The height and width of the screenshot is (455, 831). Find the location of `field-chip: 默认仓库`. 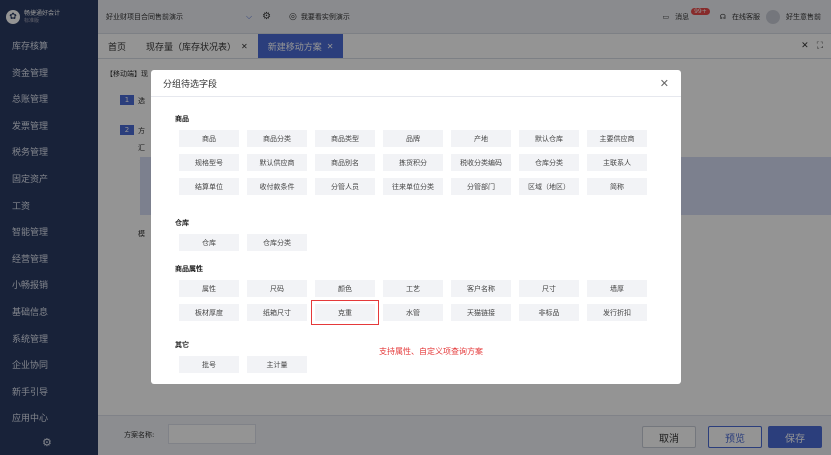

field-chip: 默认仓库 is located at coordinates (549, 138).